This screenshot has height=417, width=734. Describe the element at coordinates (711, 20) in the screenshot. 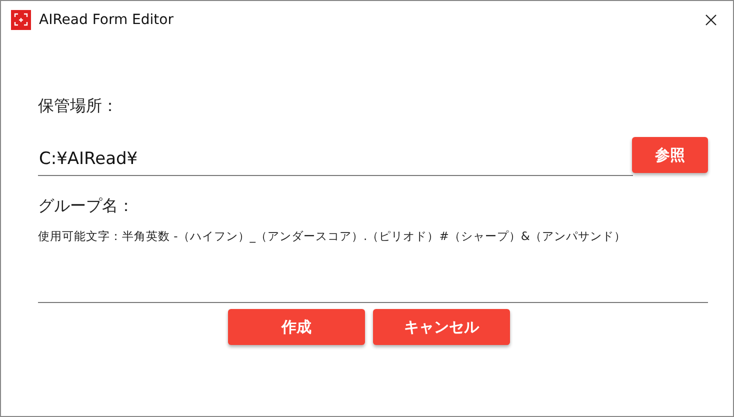

I see `close-icon` at that location.